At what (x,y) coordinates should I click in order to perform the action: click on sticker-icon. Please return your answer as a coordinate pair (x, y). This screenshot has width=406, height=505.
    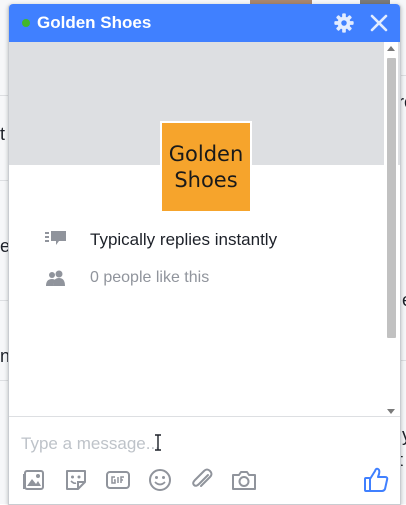
    Looking at the image, I should click on (76, 480).